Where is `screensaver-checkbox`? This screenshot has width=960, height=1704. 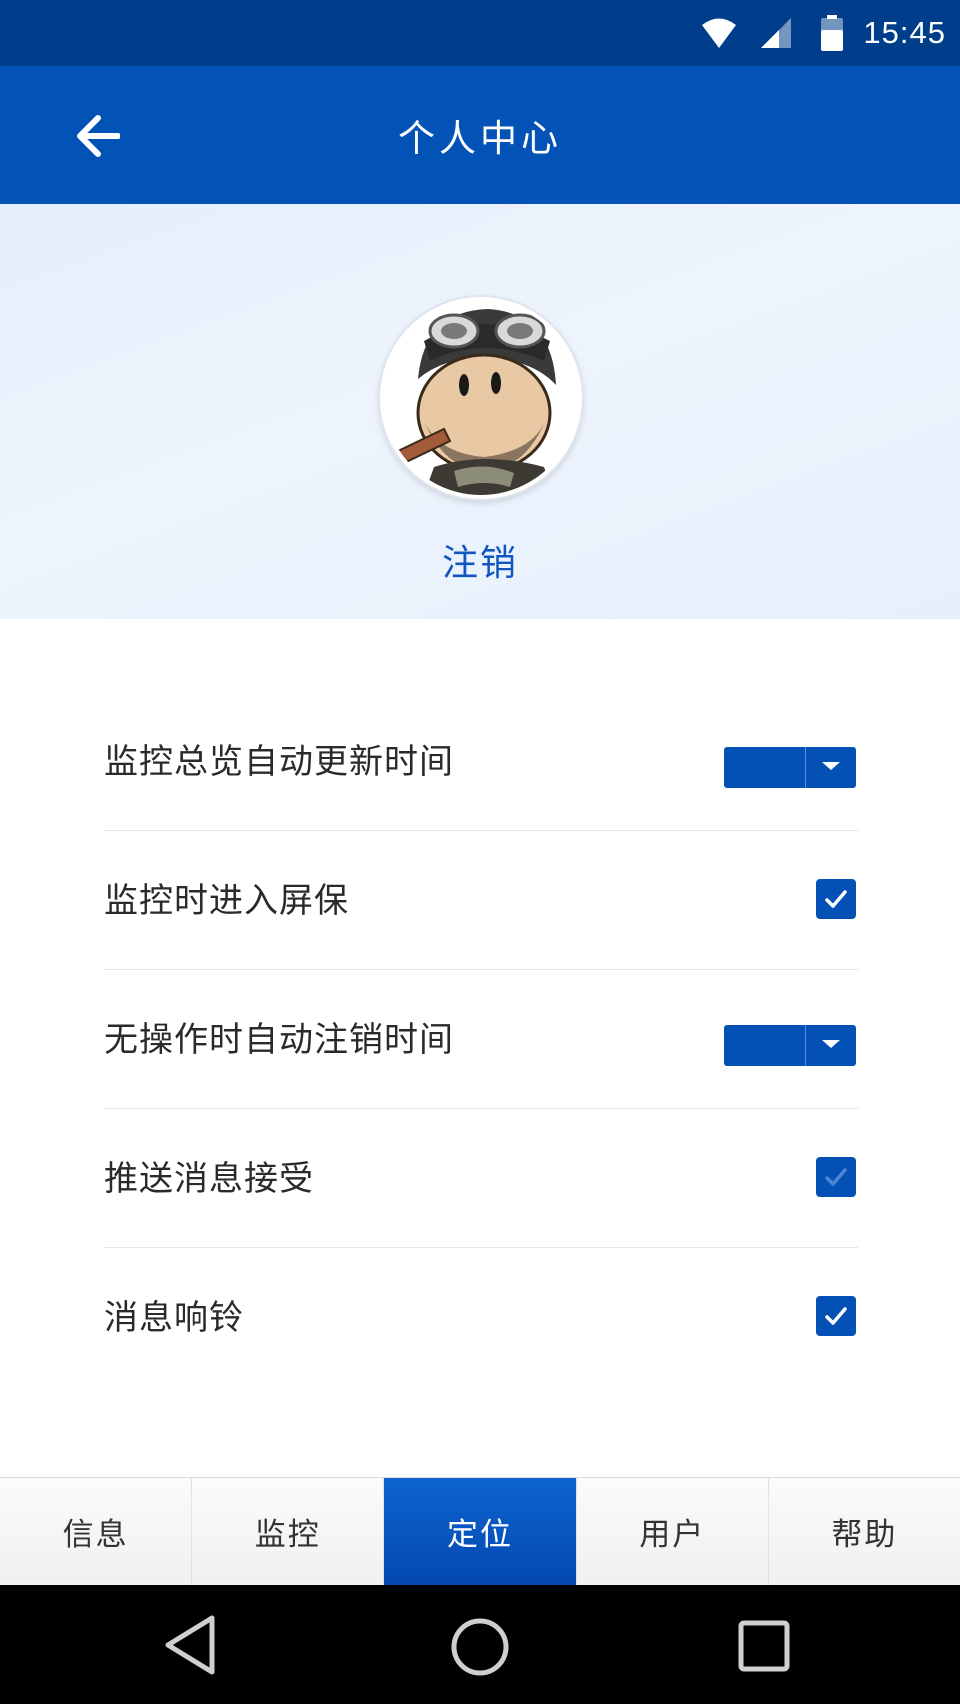 screensaver-checkbox is located at coordinates (836, 899).